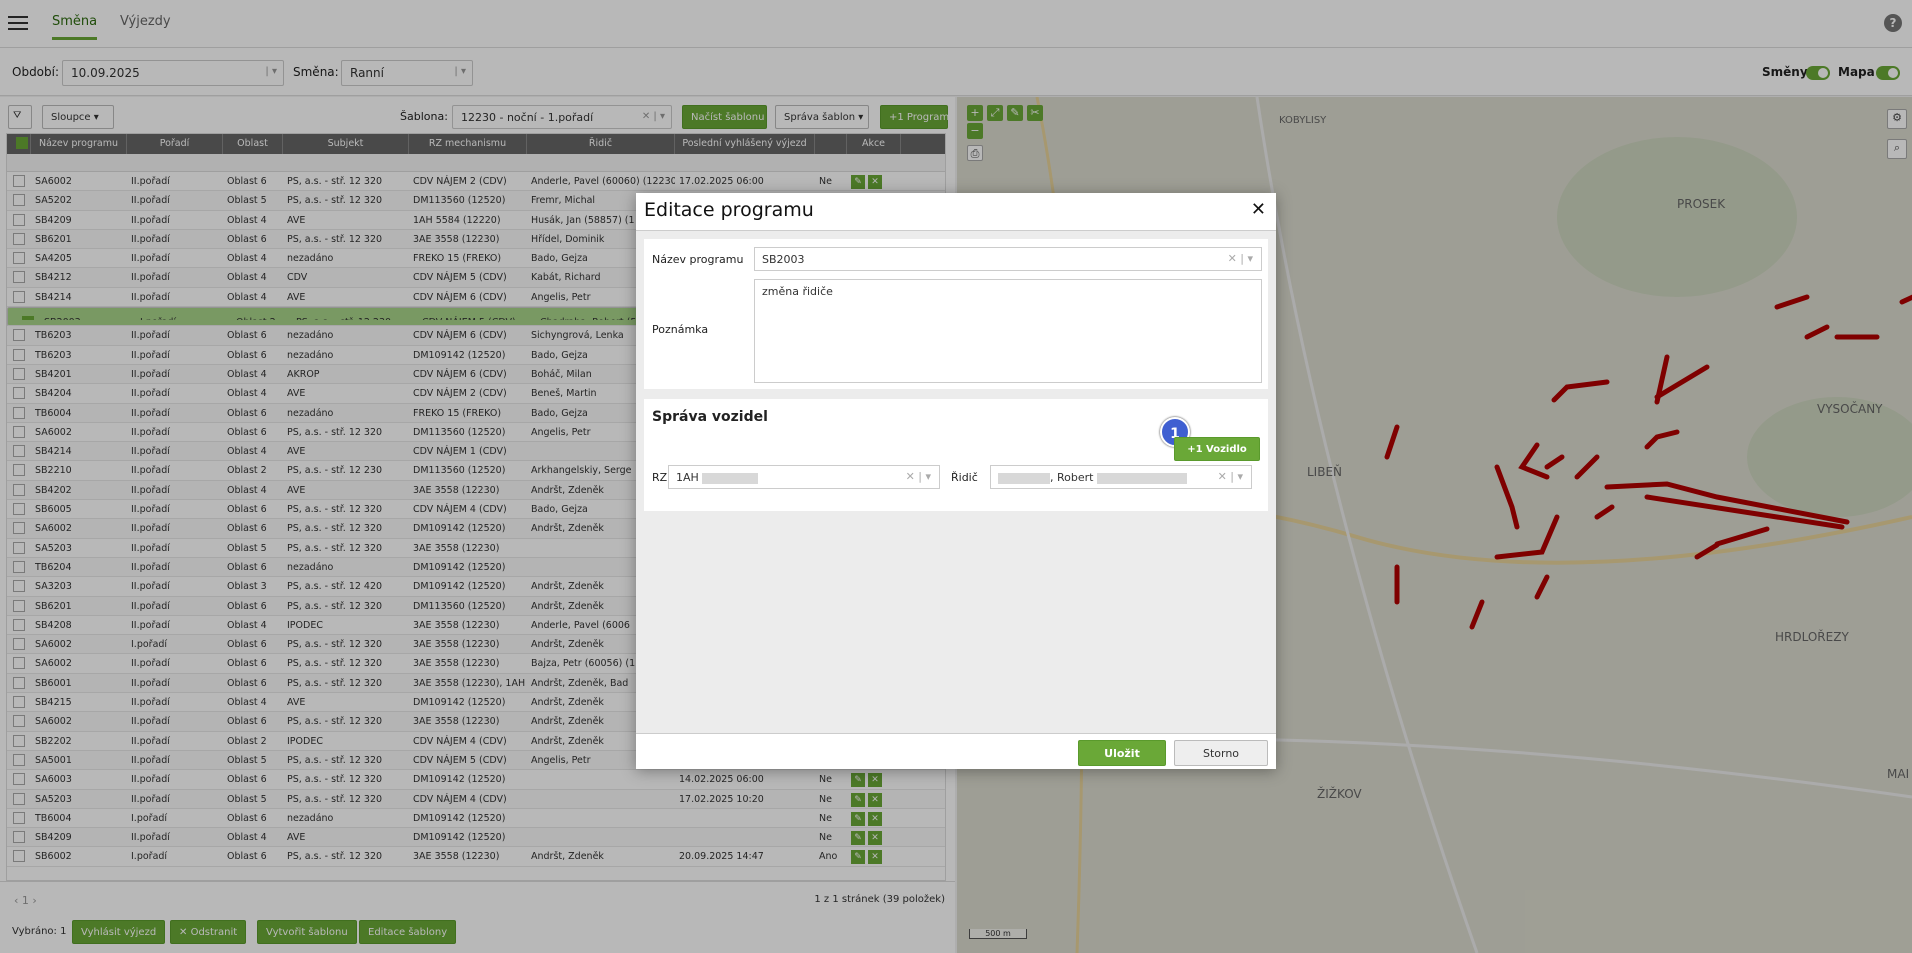 This screenshot has width=1912, height=953. What do you see at coordinates (698, 259) in the screenshot?
I see `program-name-label: Název programu` at bounding box center [698, 259].